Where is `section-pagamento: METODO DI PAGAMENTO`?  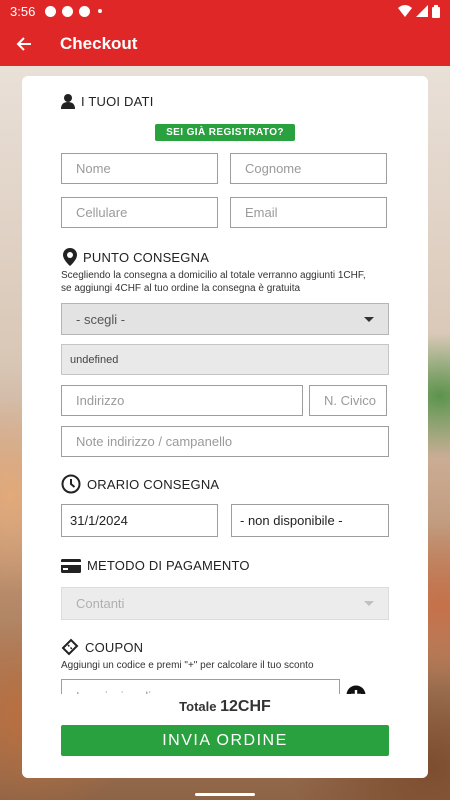
section-pagamento: METODO DI PAGAMENTO is located at coordinates (155, 565).